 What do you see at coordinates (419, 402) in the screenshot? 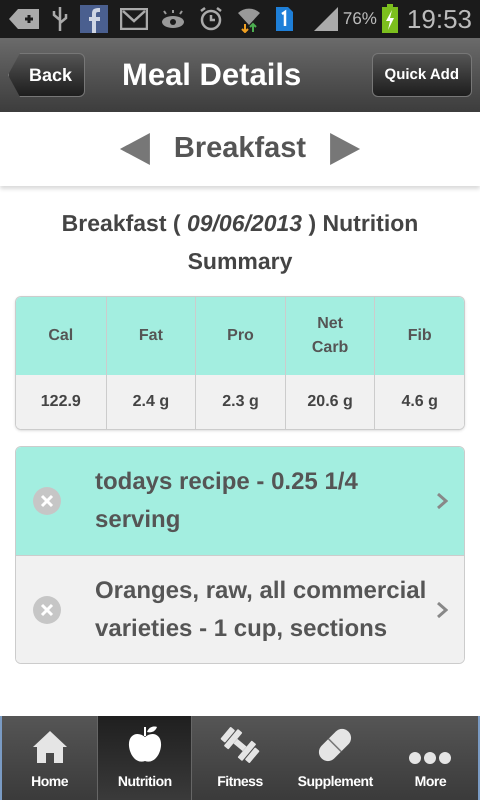
I see `table-cell: 4.6 g` at bounding box center [419, 402].